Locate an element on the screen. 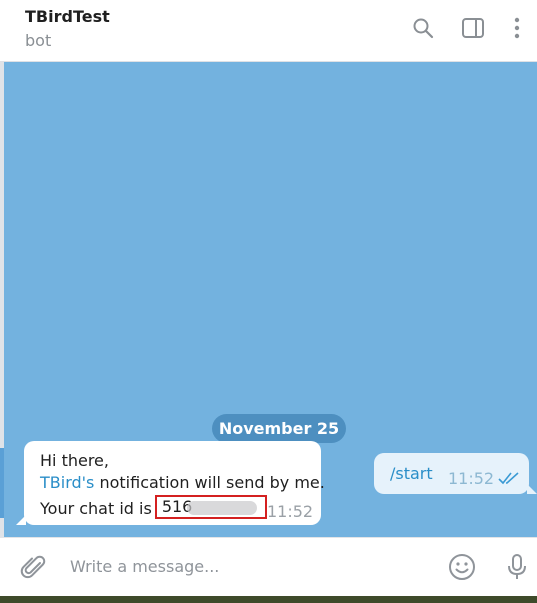  outgoing-message: /start 11:52 is located at coordinates (455, 473).